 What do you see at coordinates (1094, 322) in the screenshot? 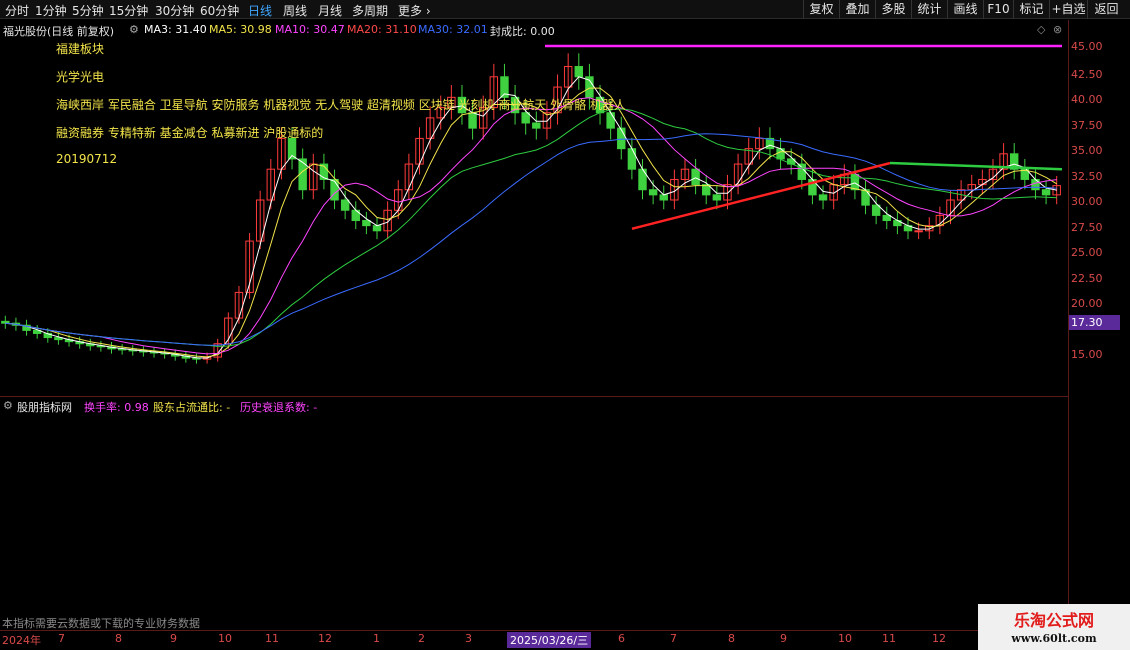
I see `current-price-tag: 17.30` at bounding box center [1094, 322].